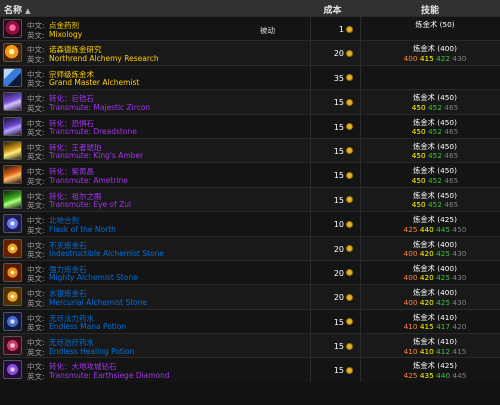 The height and width of the screenshot is (405, 500). Describe the element at coordinates (12, 321) in the screenshot. I see `endless-mana-icon` at that location.